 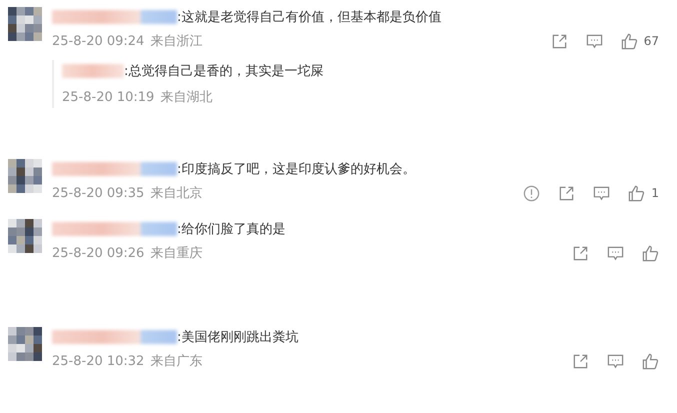 What do you see at coordinates (98, 193) in the screenshot?
I see `comment-time: 25-8-20 09:35` at bounding box center [98, 193].